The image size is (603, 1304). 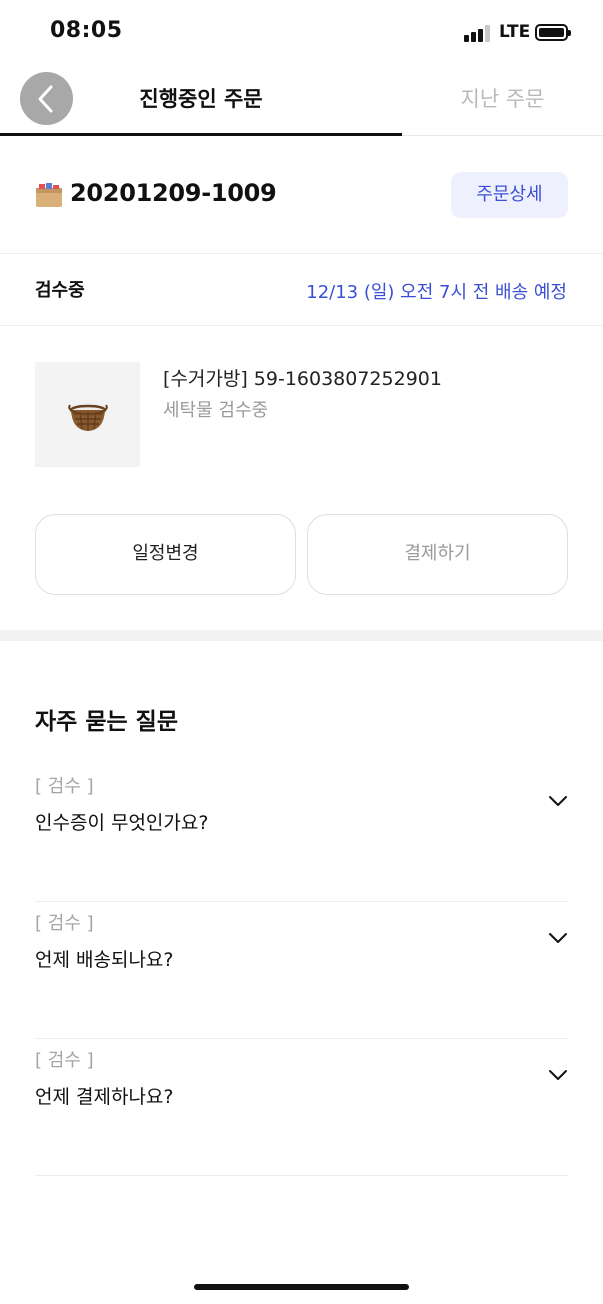 What do you see at coordinates (86, 30) in the screenshot?
I see `status-time: 08:05` at bounding box center [86, 30].